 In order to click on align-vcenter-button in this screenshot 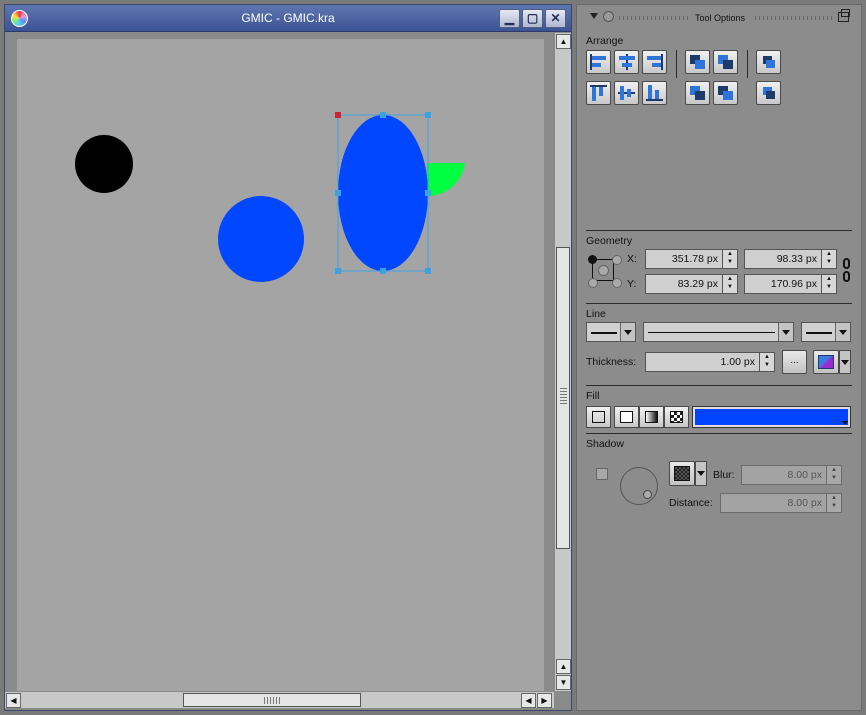, I will do `click(626, 93)`.